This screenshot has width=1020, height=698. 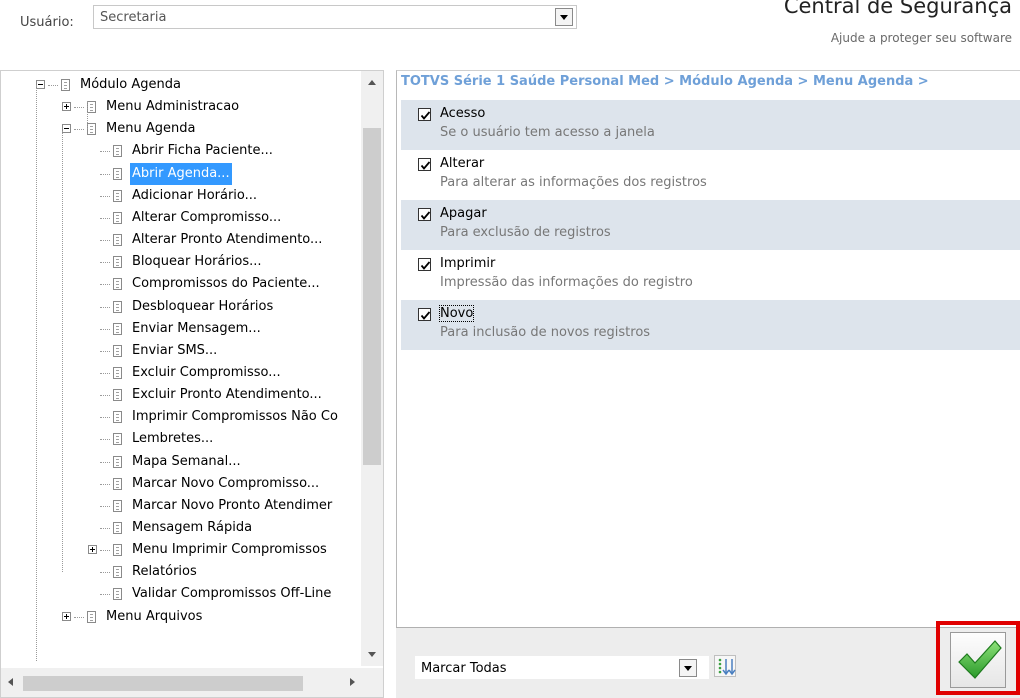 What do you see at coordinates (372, 82) in the screenshot?
I see `scroll-up-icon` at bounding box center [372, 82].